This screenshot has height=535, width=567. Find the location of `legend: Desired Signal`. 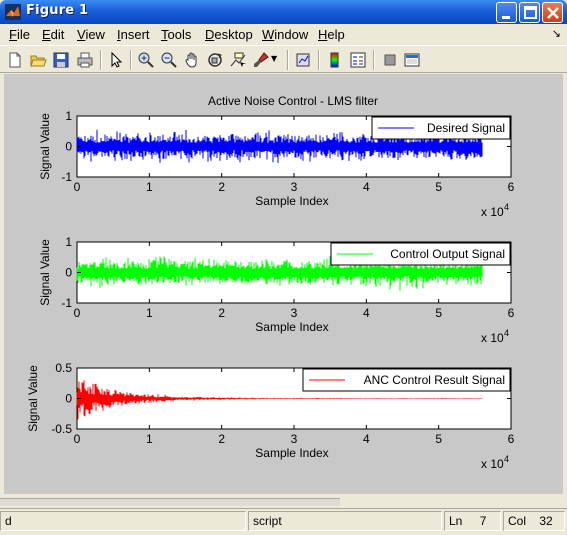

legend: Desired Signal is located at coordinates (441, 128).